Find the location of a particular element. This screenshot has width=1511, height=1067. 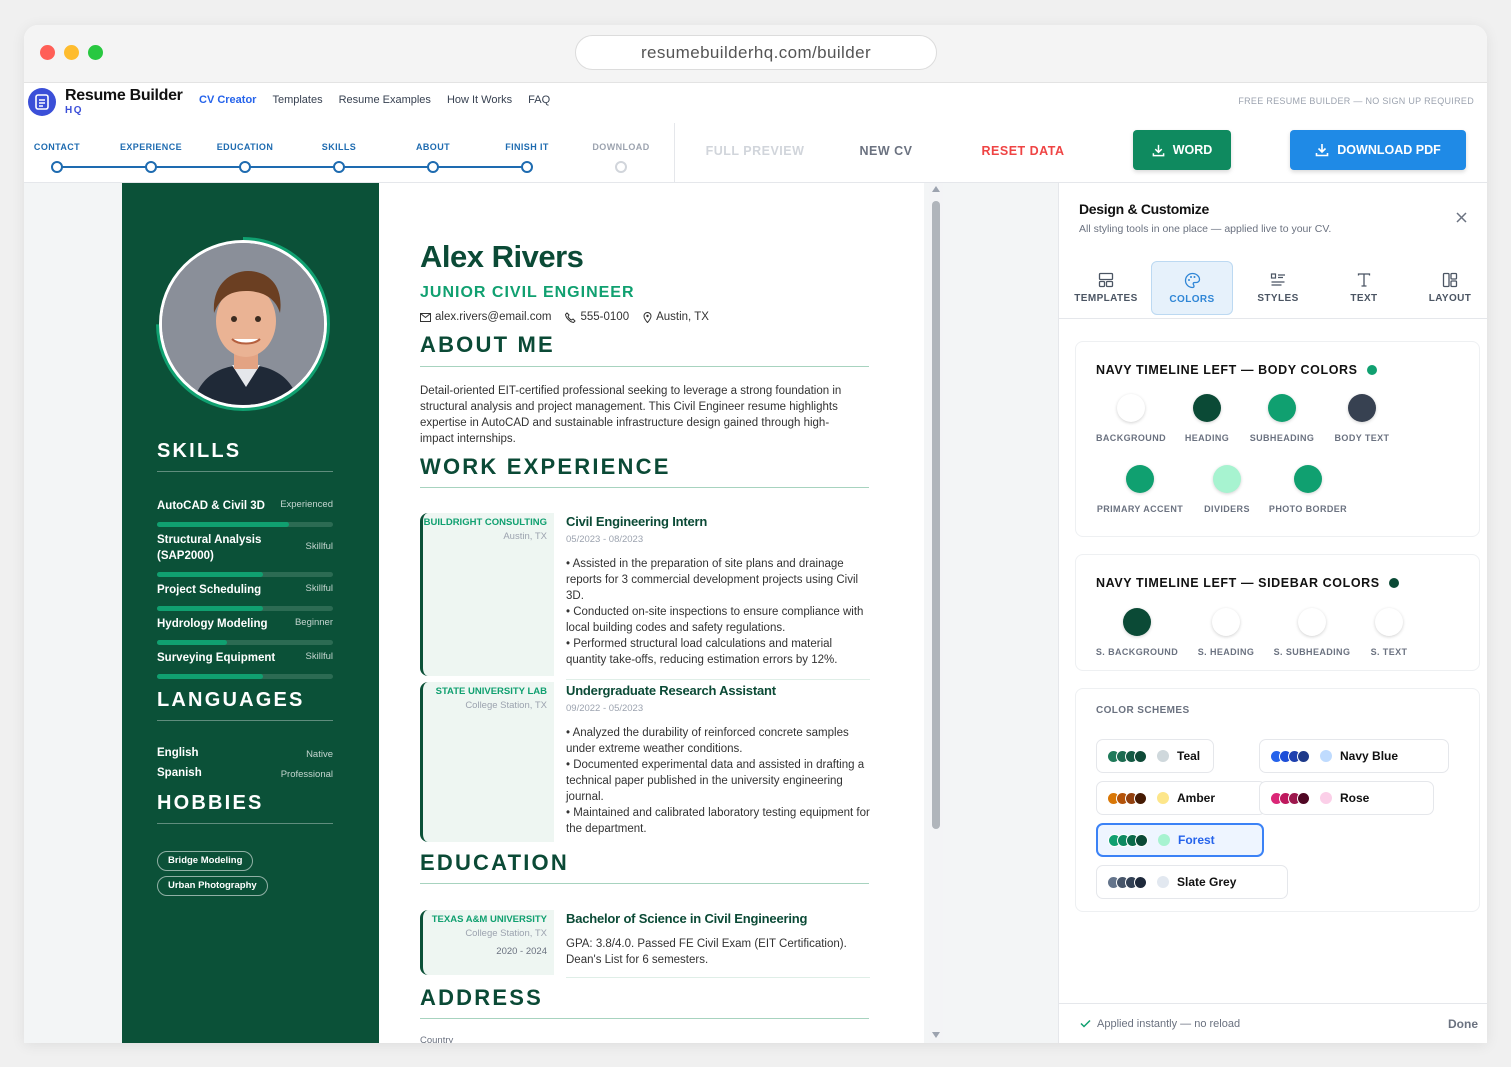

color-swatch-s-heading: S. HEADING is located at coordinates (1226, 632).